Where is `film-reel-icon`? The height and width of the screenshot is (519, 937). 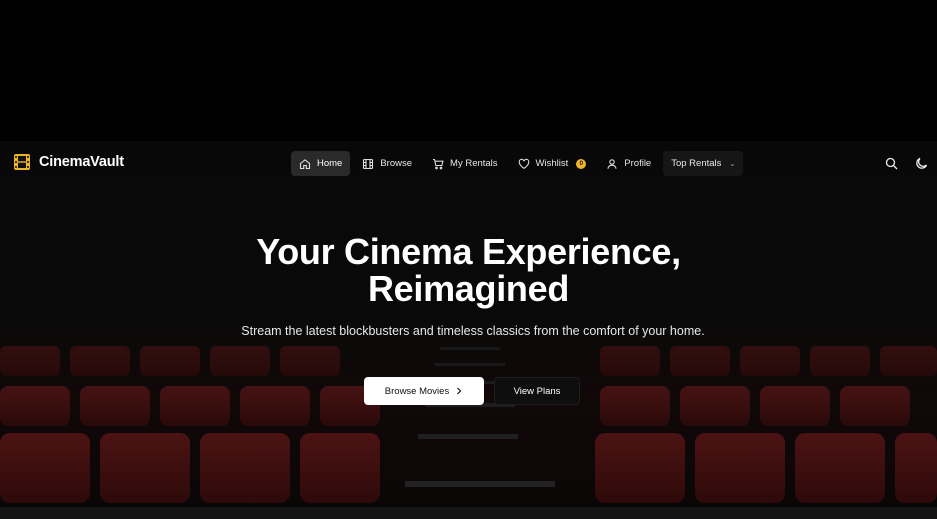
film-reel-icon is located at coordinates (22, 162).